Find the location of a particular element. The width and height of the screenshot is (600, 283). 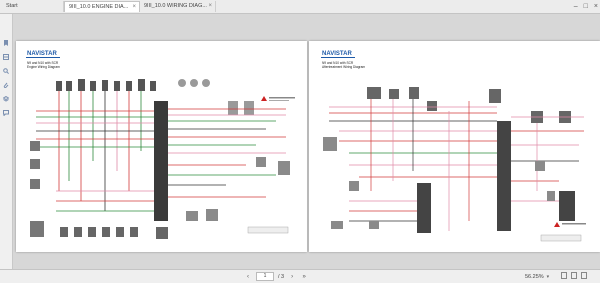

search-icon is located at coordinates (6, 71).